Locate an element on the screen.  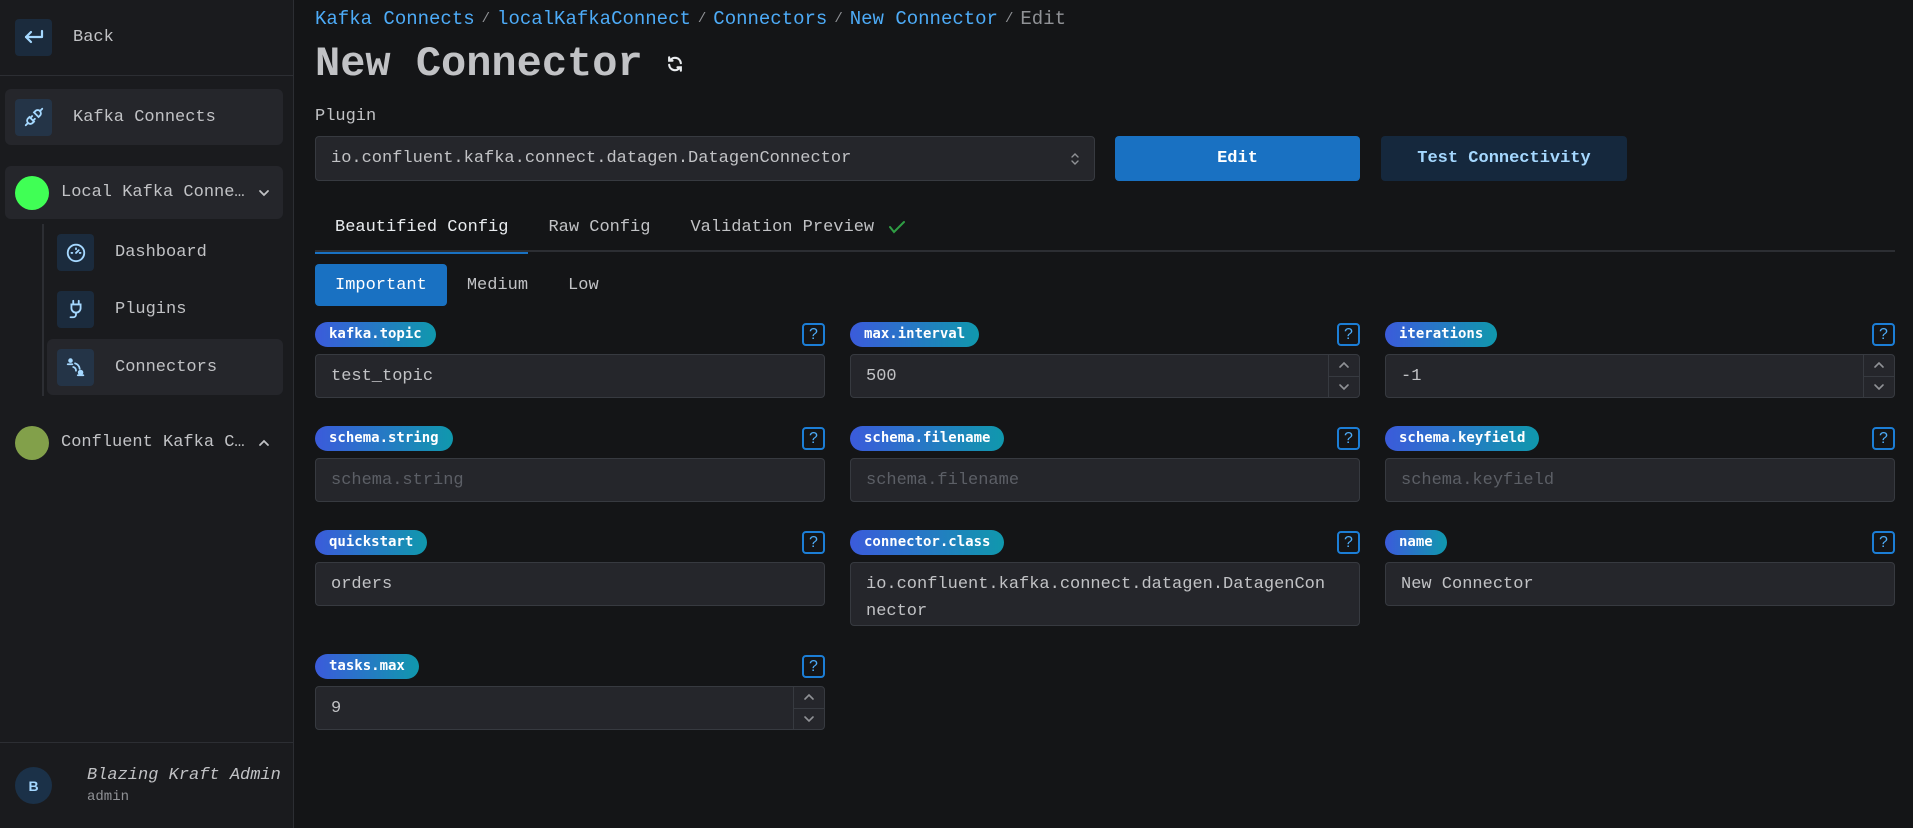
selector-icon is located at coordinates (1075, 159).